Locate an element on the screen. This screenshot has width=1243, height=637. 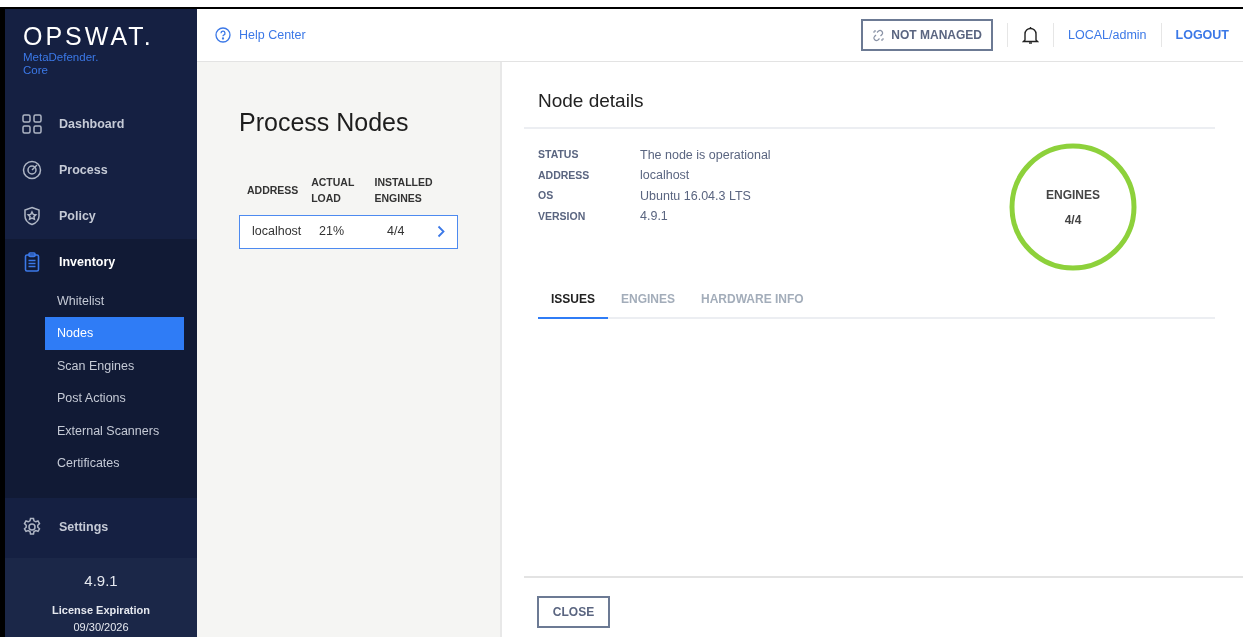
submenu-item: Certificates is located at coordinates (114, 463).